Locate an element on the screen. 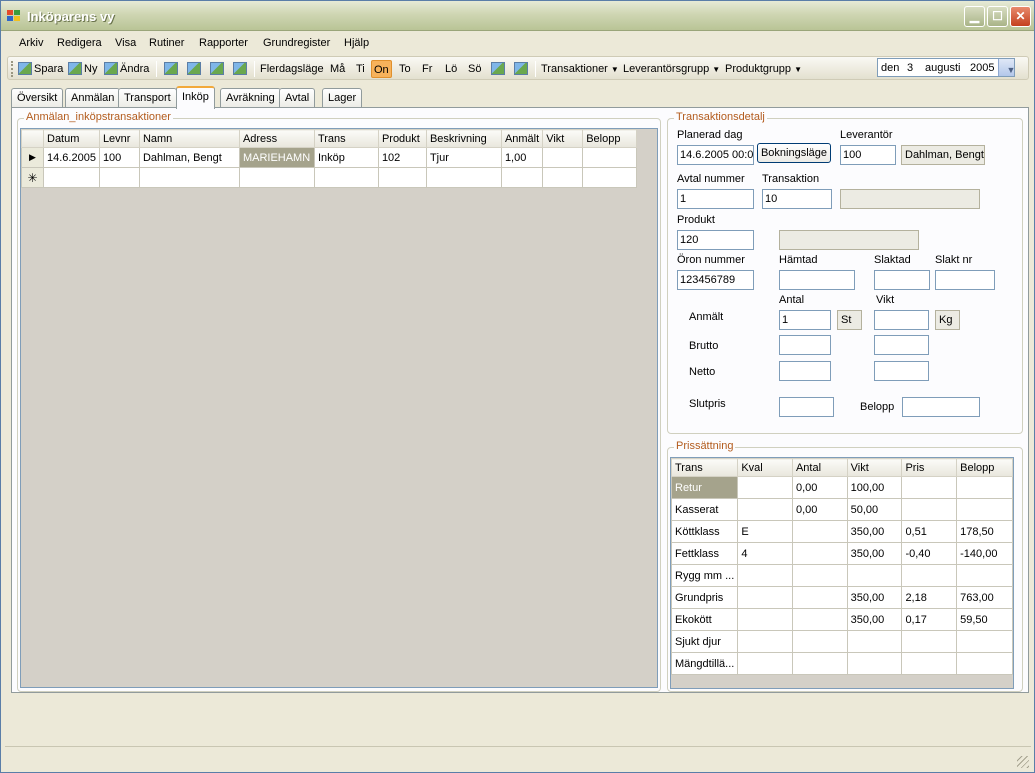 The width and height of the screenshot is (1035, 773). close-button: ✕ is located at coordinates (1020, 16).